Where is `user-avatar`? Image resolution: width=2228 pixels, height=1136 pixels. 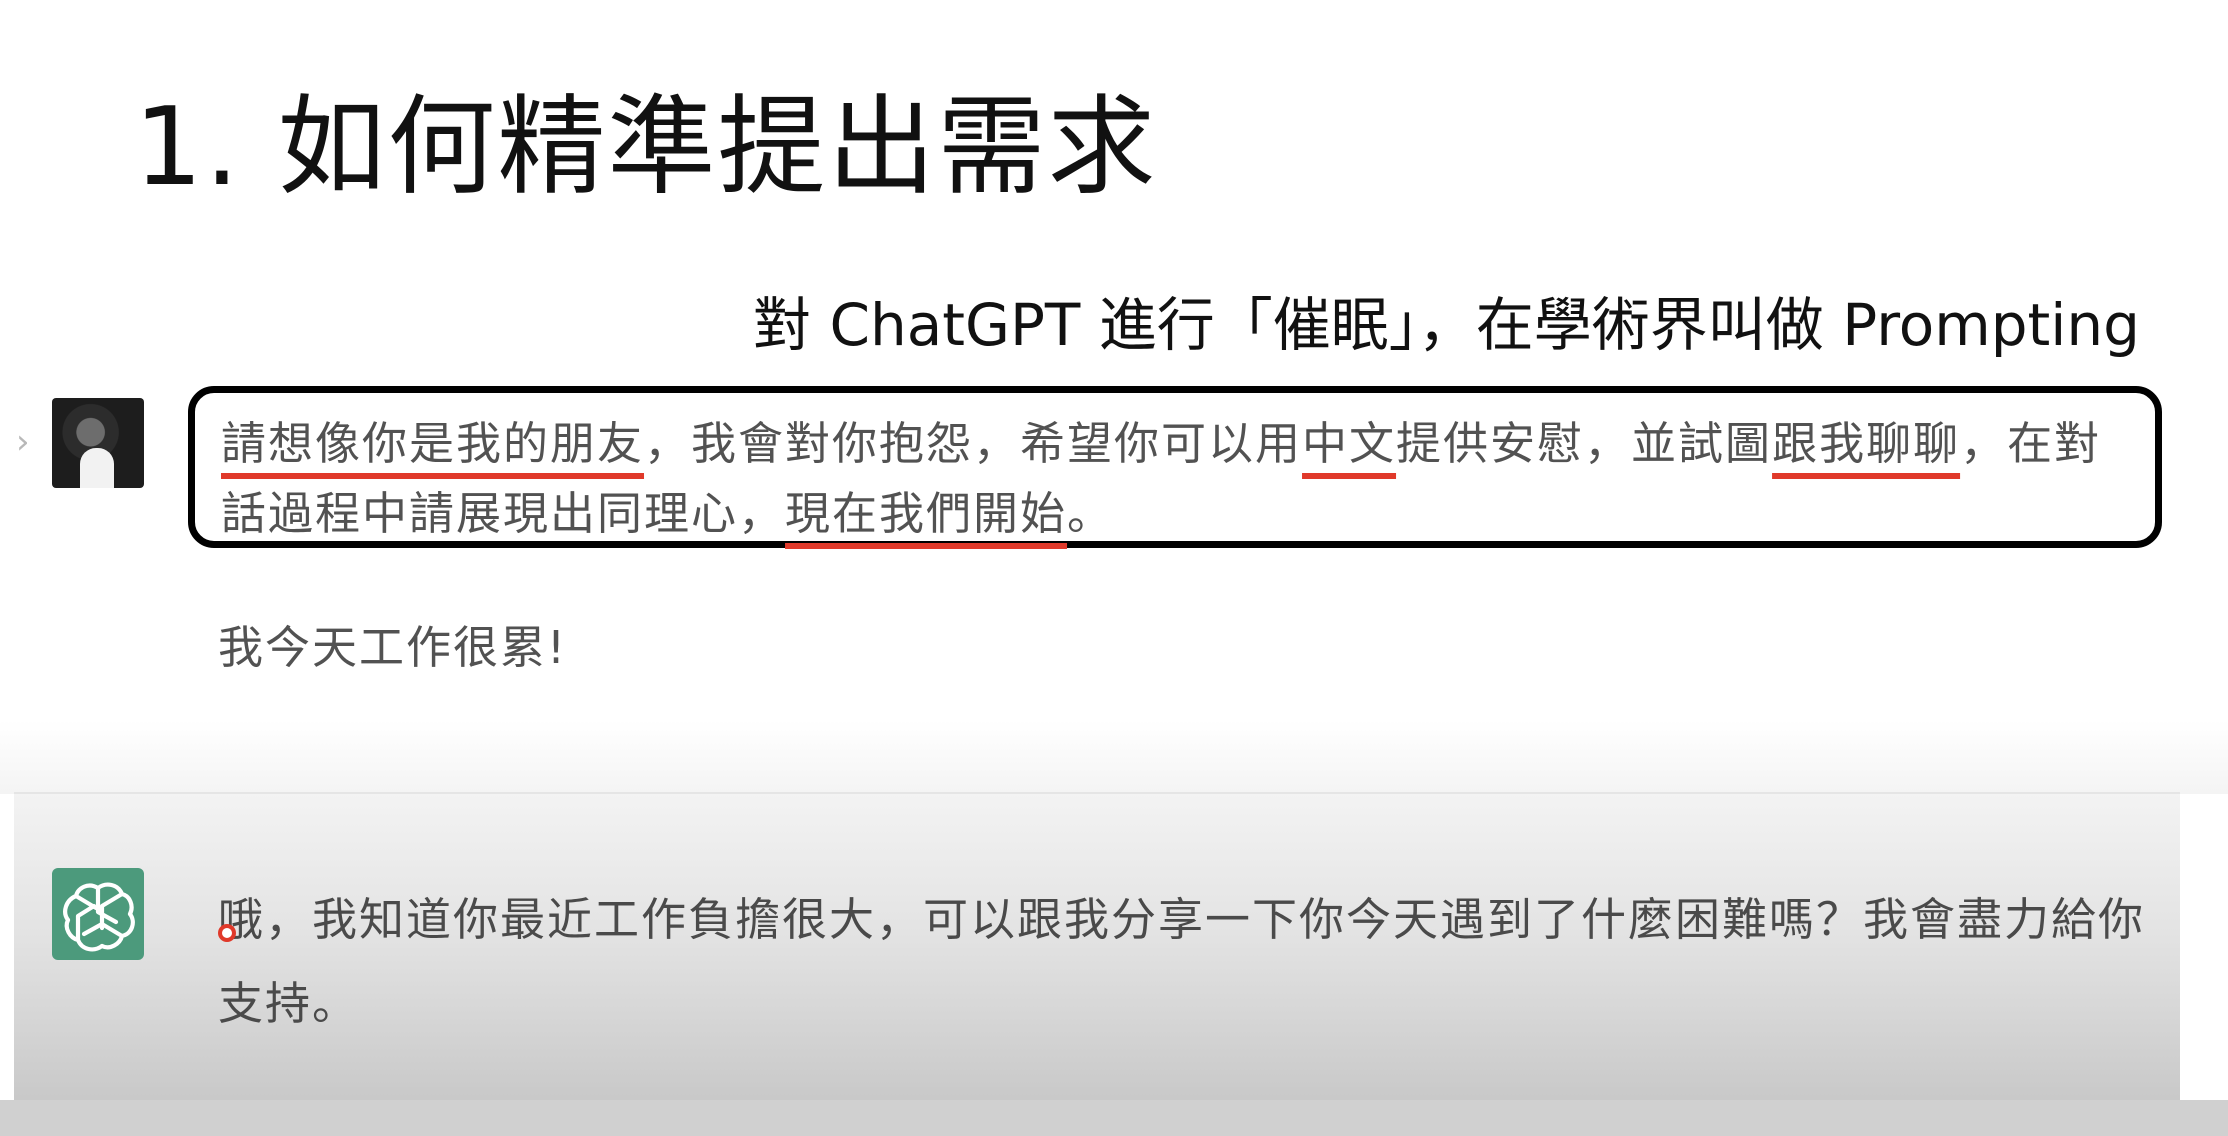 user-avatar is located at coordinates (98, 443).